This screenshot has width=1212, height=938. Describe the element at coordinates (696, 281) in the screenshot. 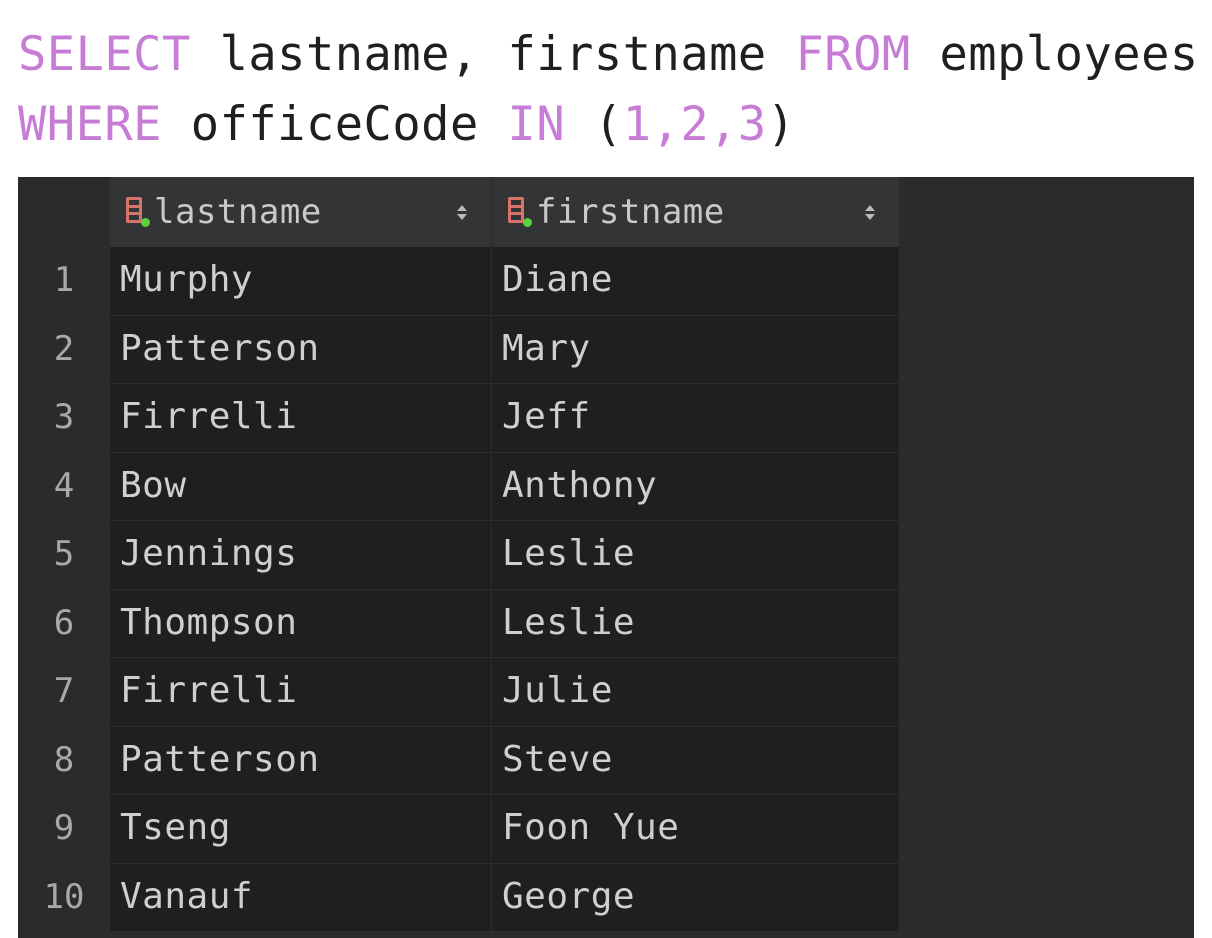

I see `cell-firstname: Diane` at that location.